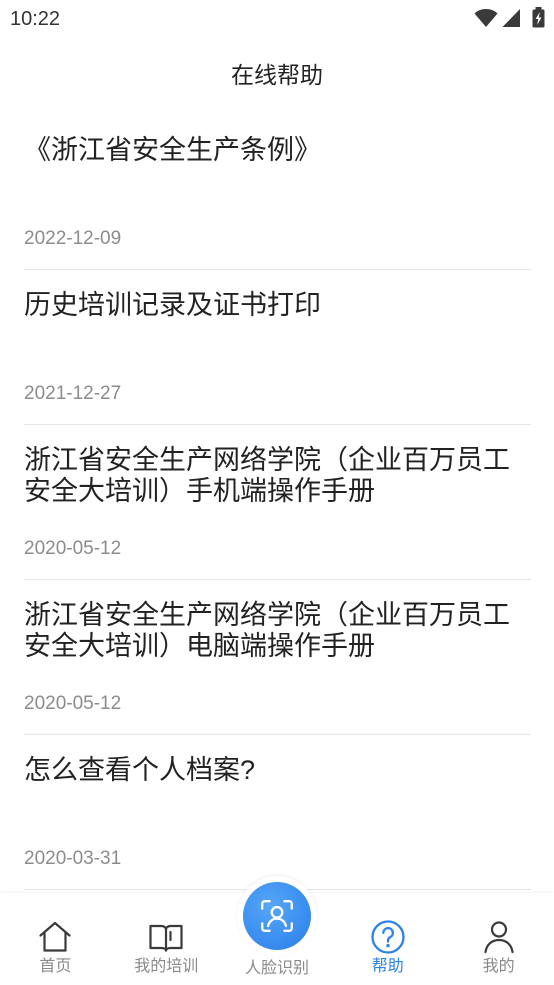 This screenshot has width=554, height=985. I want to click on book-icon, so click(166, 938).